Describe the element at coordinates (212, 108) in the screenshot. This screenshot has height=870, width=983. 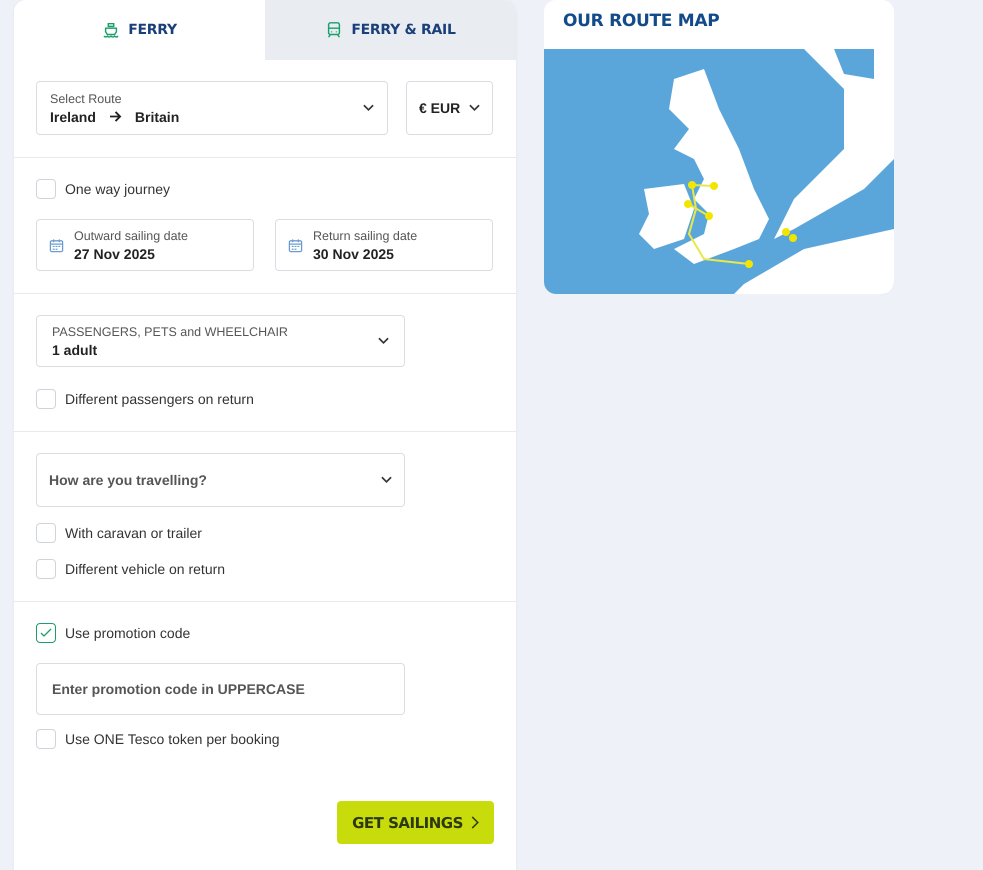
I see `route-select: Select Route Ireland Britain` at that location.